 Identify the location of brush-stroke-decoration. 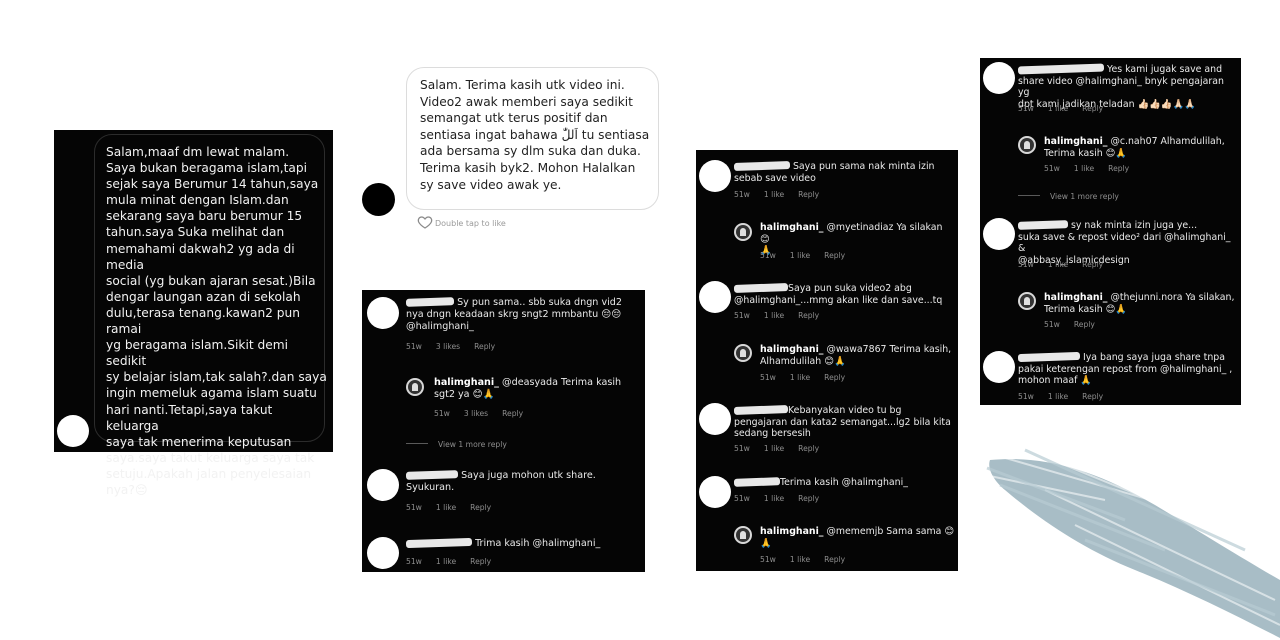
(1132, 541).